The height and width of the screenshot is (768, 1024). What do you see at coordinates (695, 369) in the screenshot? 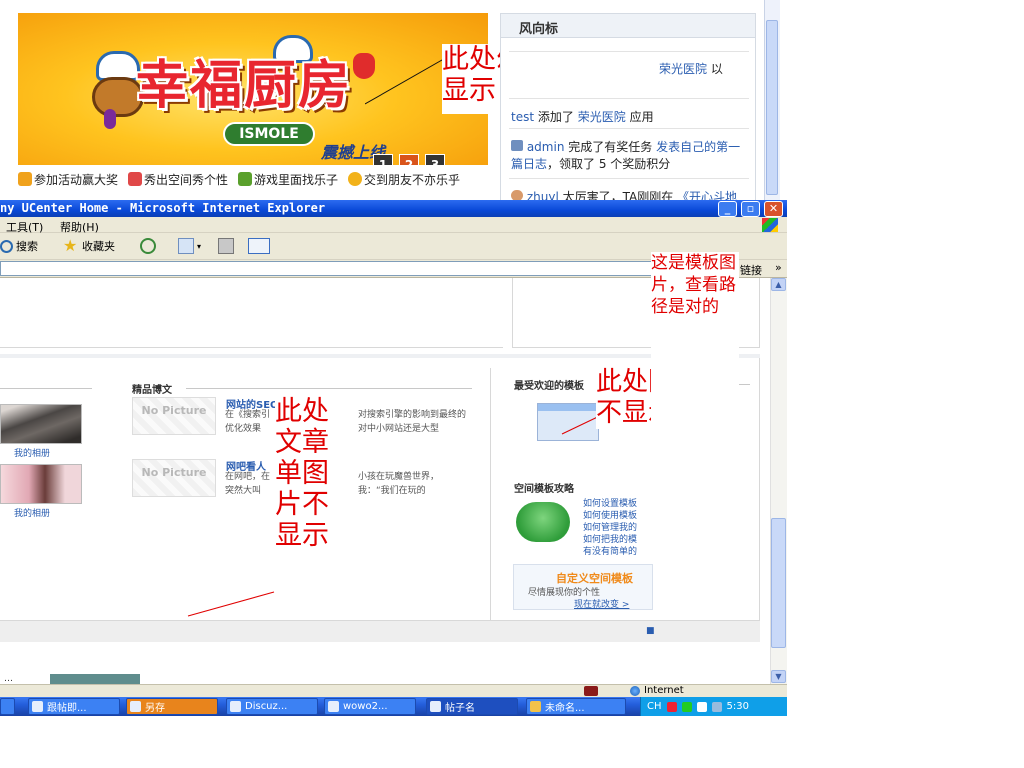
I see `annotation-template-note: 这是模板图片，查看路径是对的` at bounding box center [695, 369].